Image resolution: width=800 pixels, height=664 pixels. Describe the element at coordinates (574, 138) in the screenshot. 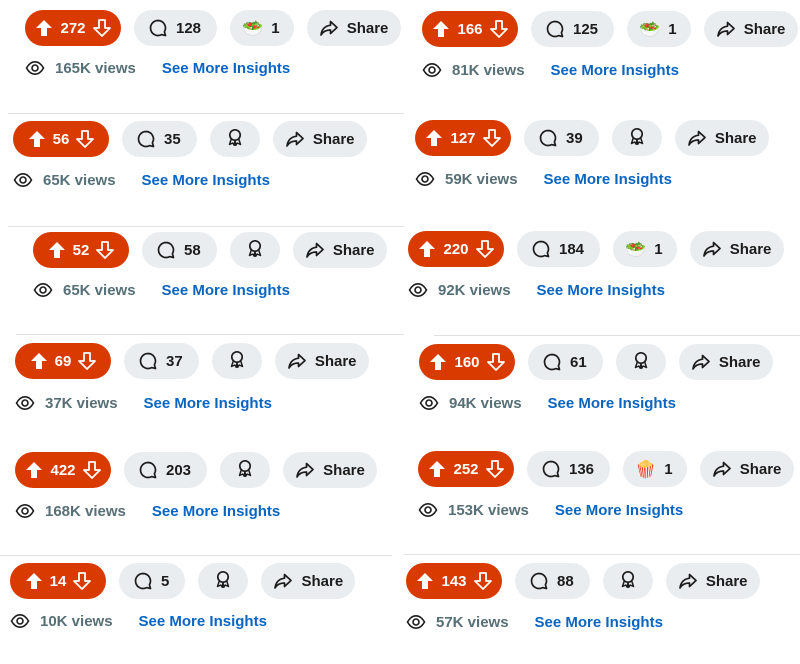

I see `comment-count: 39` at that location.